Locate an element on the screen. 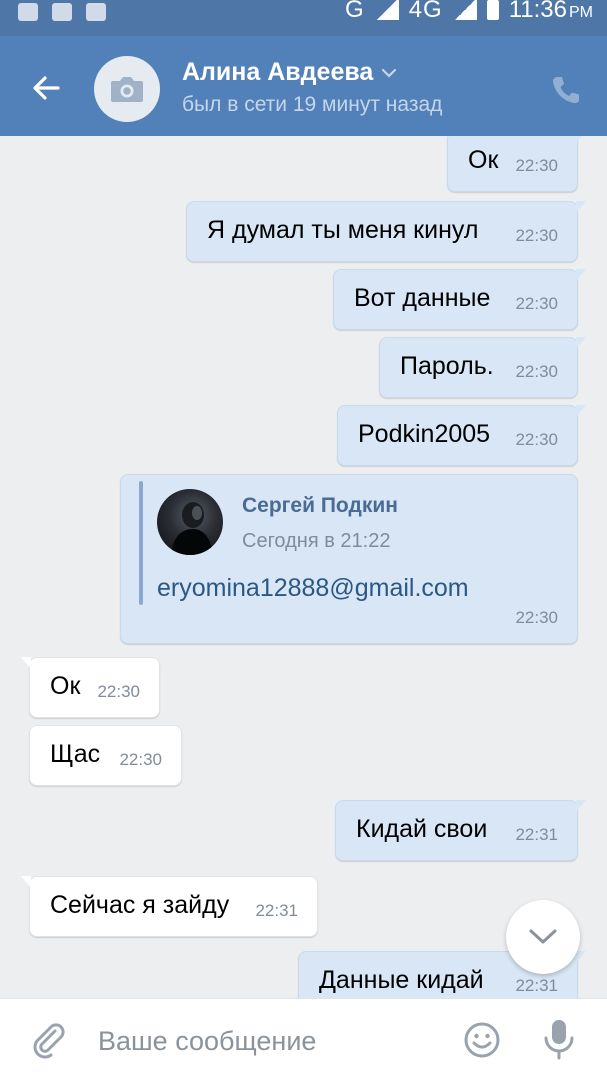 The width and height of the screenshot is (607, 1081). message-text: Данные кидай is located at coordinates (401, 980).